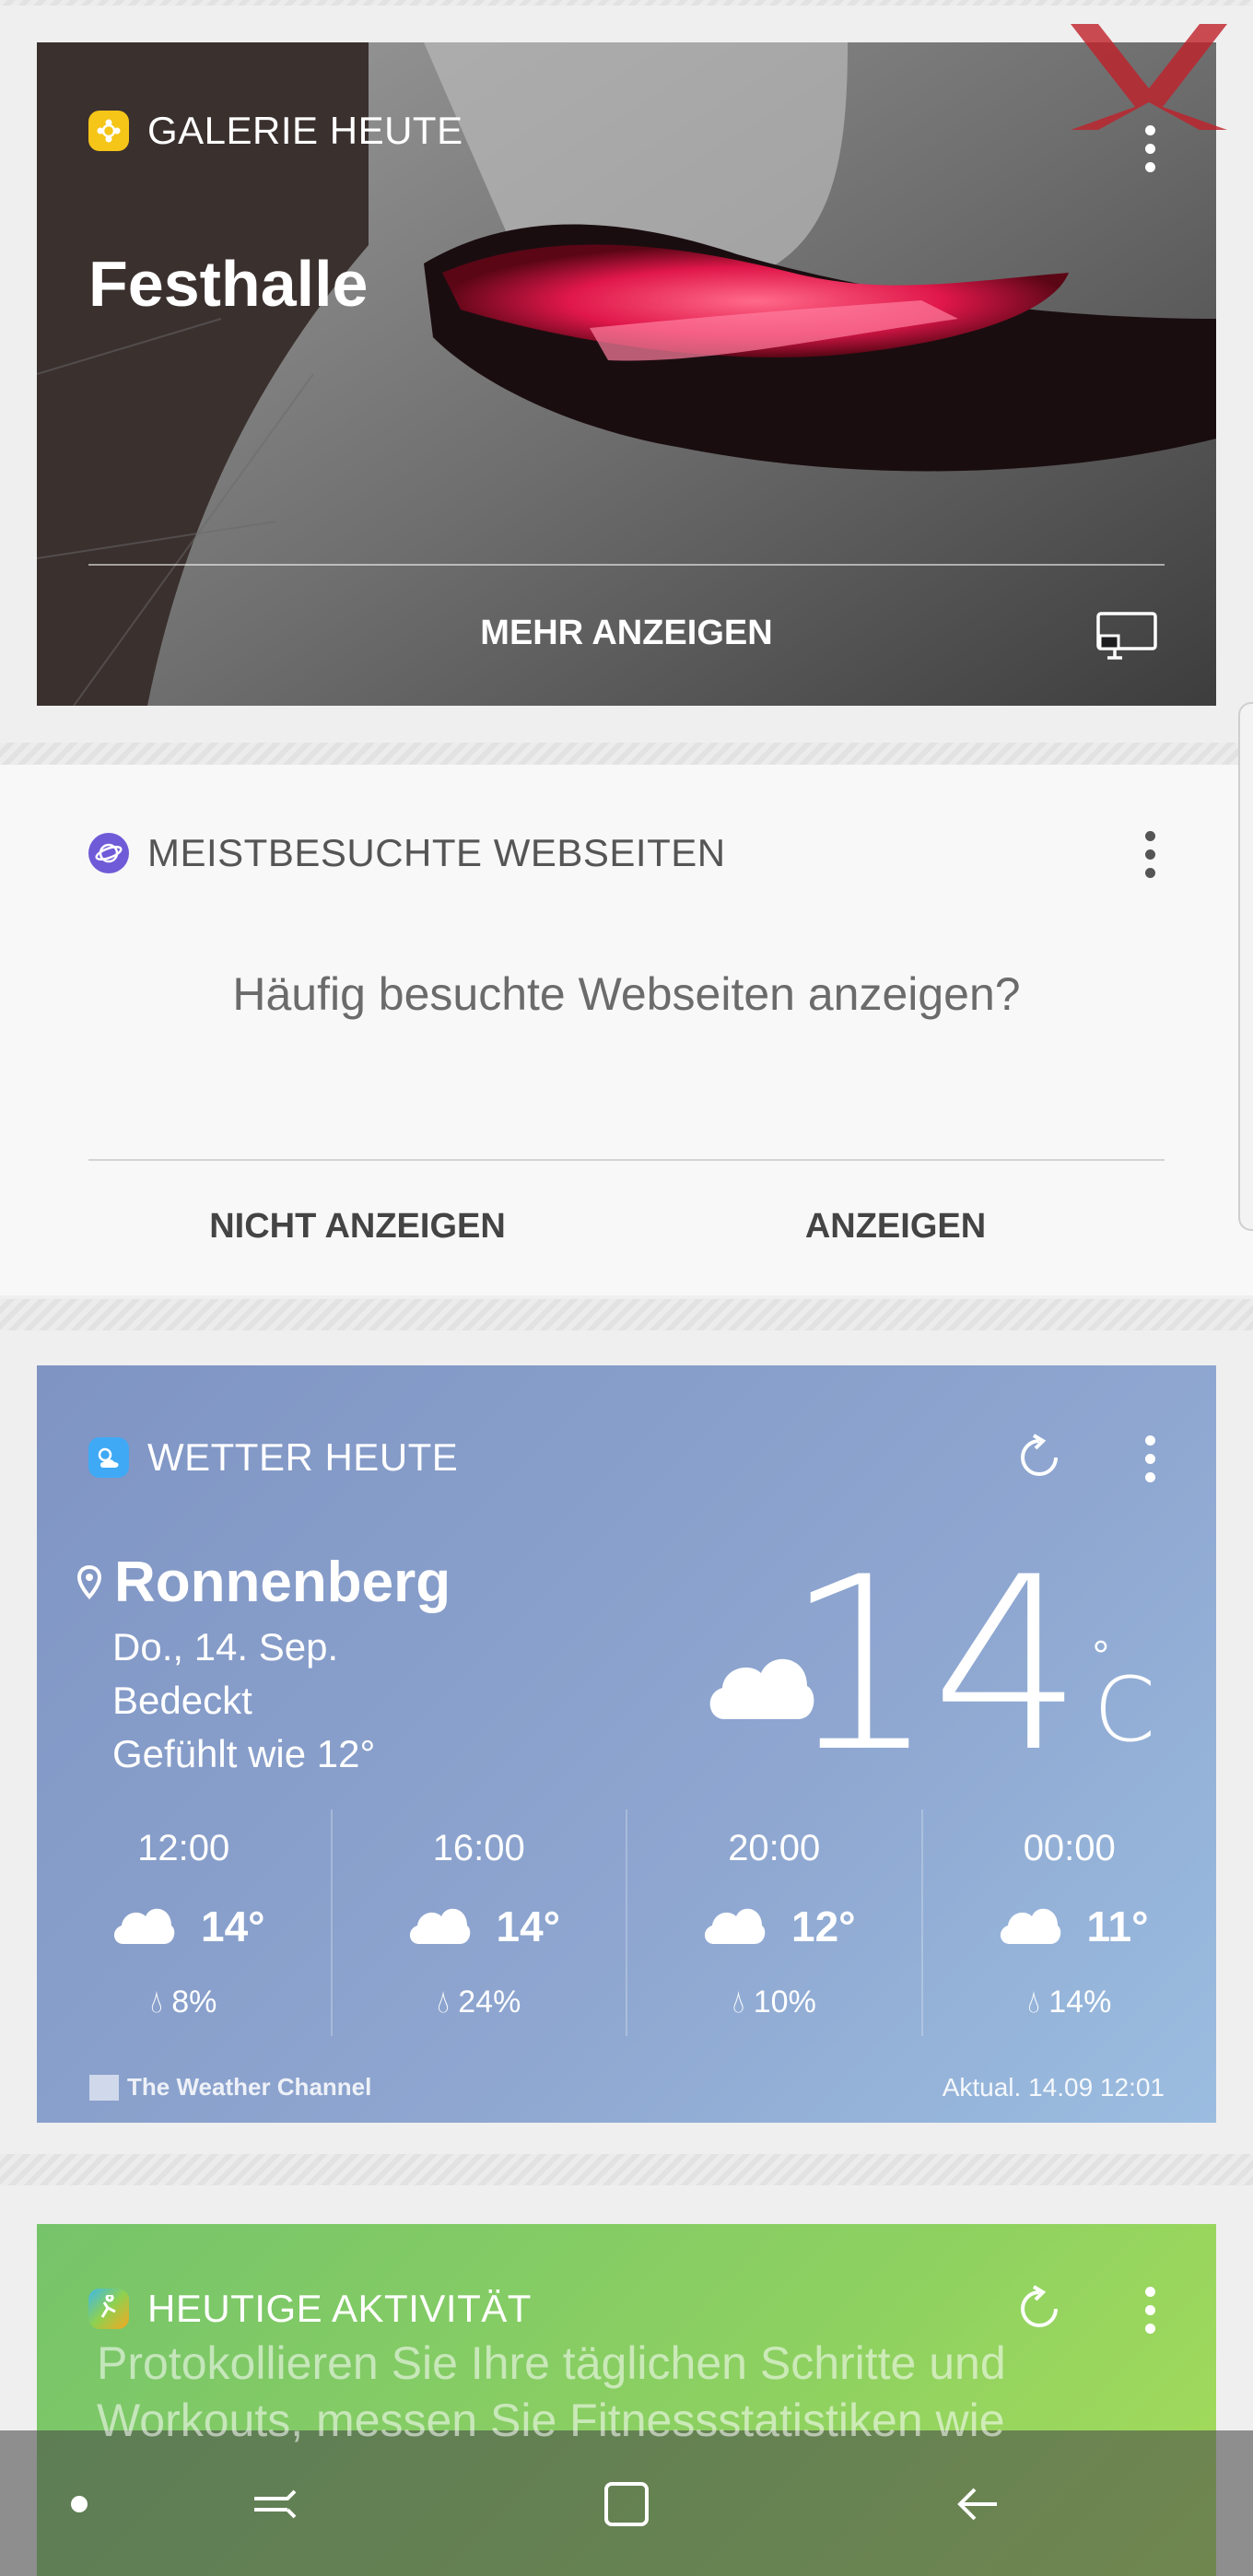  Describe the element at coordinates (282, 1582) in the screenshot. I see `location-name: Ronnenberg` at that location.